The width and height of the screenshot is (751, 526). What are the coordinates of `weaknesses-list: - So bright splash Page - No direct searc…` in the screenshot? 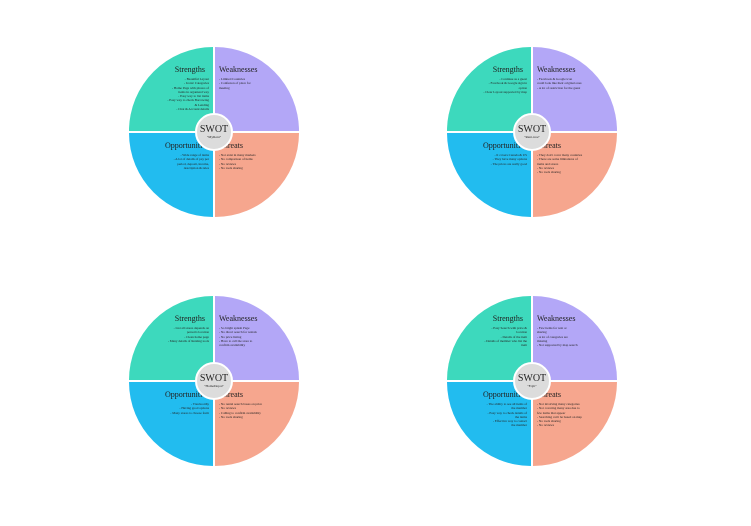 It's located at (253, 336).